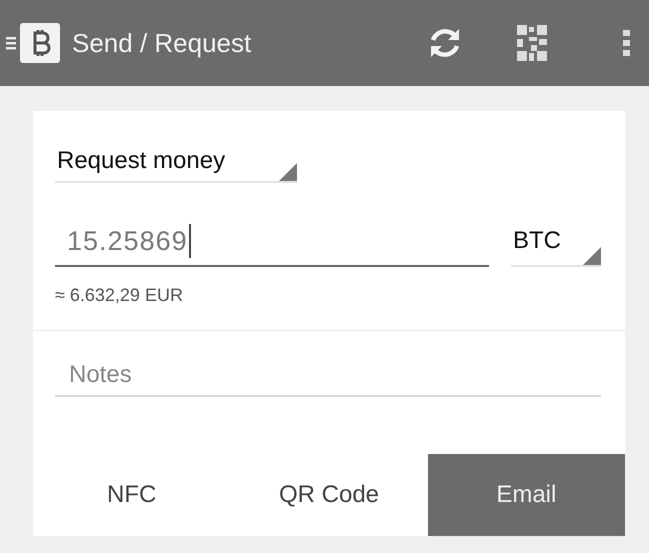  Describe the element at coordinates (162, 43) in the screenshot. I see `app-title: Send / Request` at that location.